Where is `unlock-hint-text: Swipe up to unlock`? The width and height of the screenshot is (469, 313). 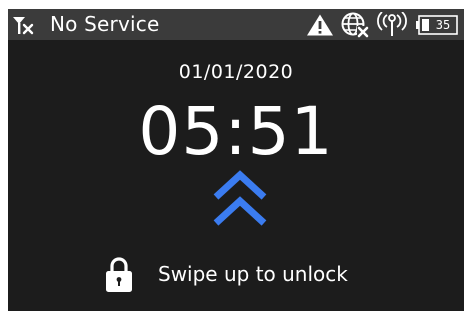
unlock-hint-text: Swipe up to unlock is located at coordinates (253, 274).